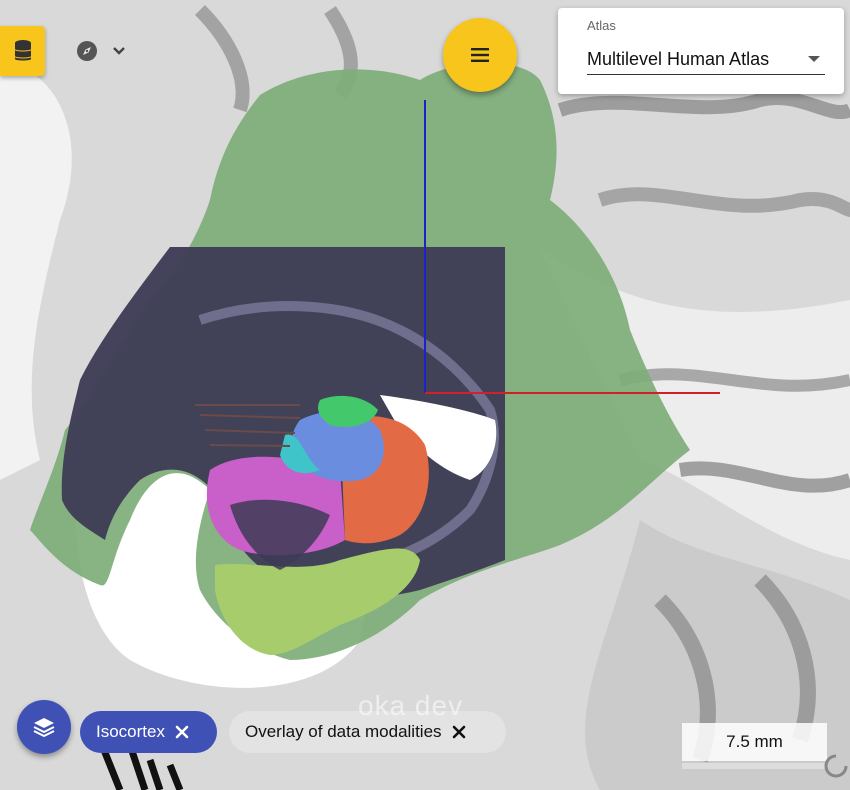 The width and height of the screenshot is (850, 790). I want to click on spinner-icon, so click(836, 766).